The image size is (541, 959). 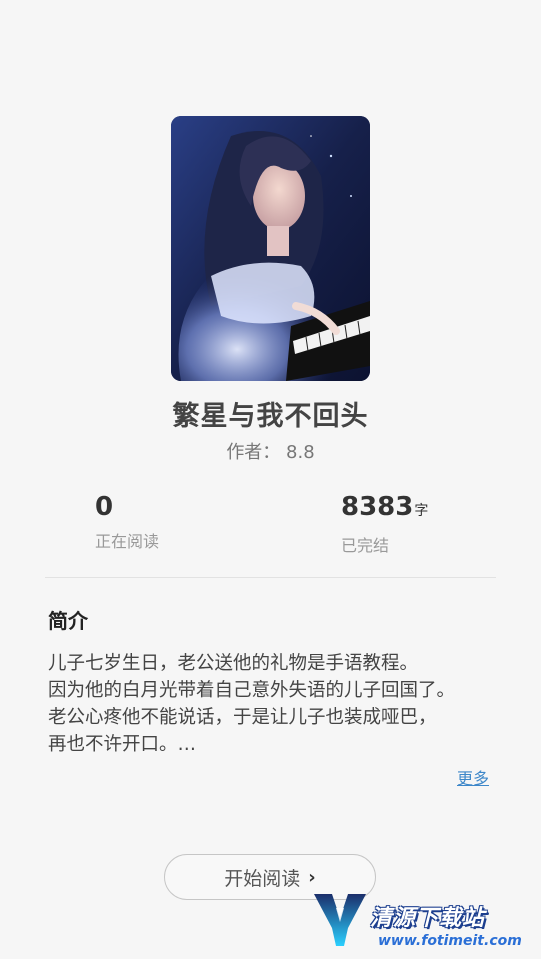 I want to click on reading-label: 正在阅读, so click(x=127, y=541).